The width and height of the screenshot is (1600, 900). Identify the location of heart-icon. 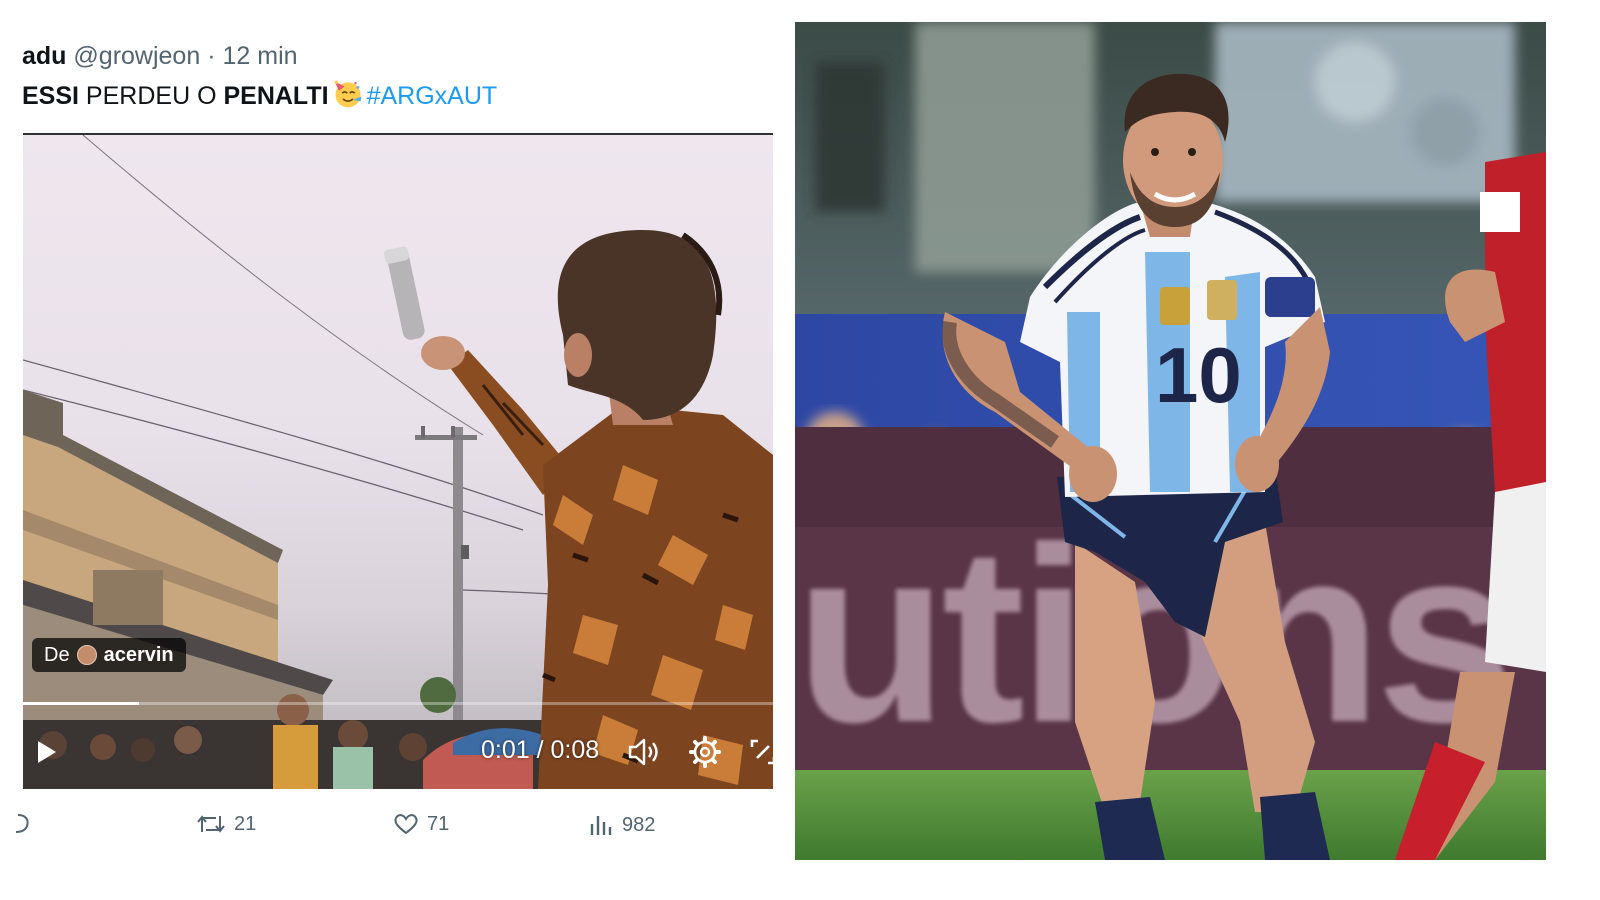
(406, 824).